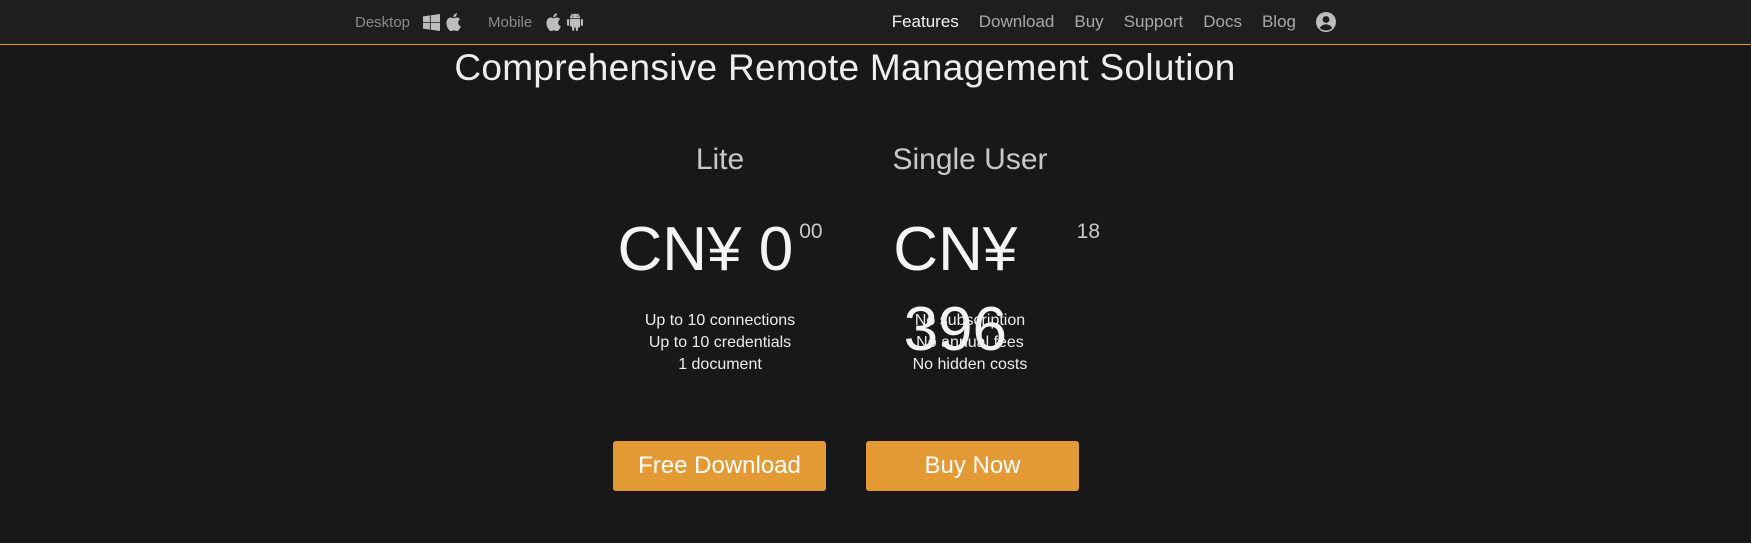  I want to click on nav-docs-link: Docs, so click(1222, 22).